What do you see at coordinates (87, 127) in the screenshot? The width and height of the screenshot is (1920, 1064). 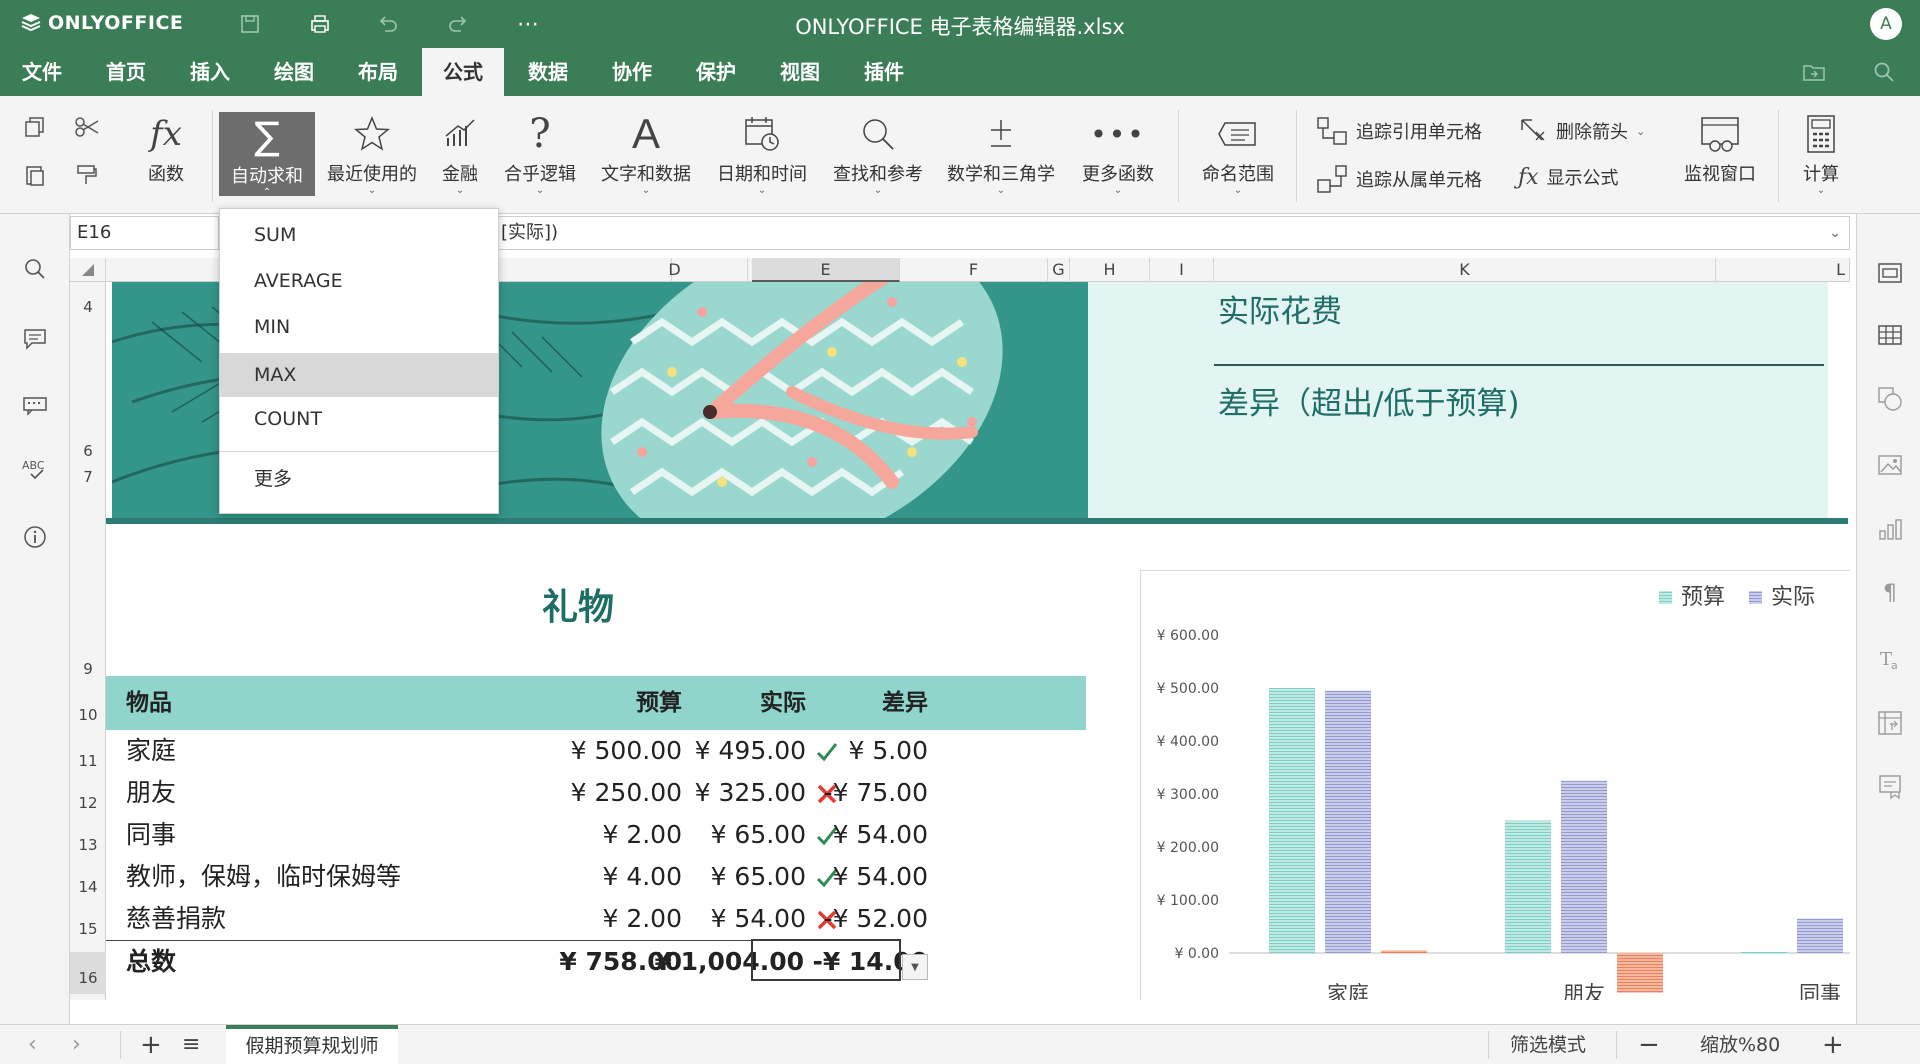 I see `cut-icon` at bounding box center [87, 127].